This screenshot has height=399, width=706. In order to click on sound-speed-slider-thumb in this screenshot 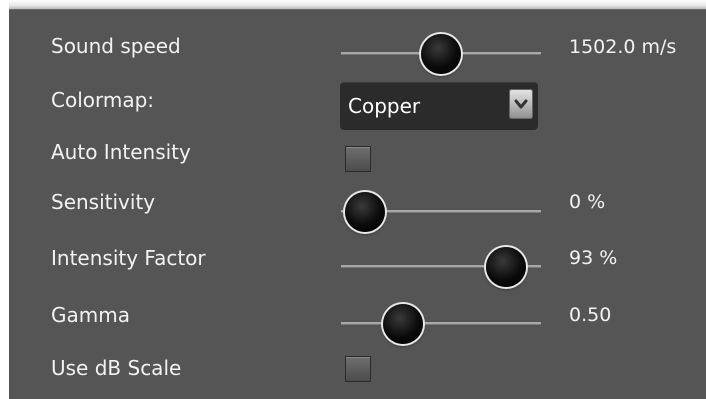, I will do `click(441, 54)`.